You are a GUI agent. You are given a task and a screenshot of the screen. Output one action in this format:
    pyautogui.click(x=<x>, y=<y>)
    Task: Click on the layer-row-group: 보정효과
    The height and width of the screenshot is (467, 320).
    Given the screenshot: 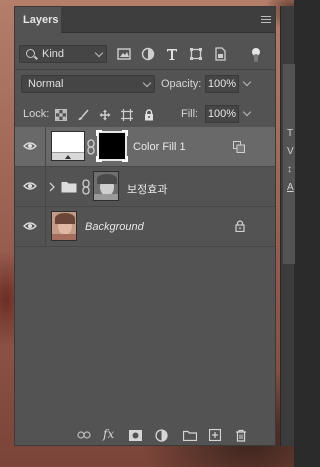 What is the action you would take?
    pyautogui.click(x=145, y=187)
    